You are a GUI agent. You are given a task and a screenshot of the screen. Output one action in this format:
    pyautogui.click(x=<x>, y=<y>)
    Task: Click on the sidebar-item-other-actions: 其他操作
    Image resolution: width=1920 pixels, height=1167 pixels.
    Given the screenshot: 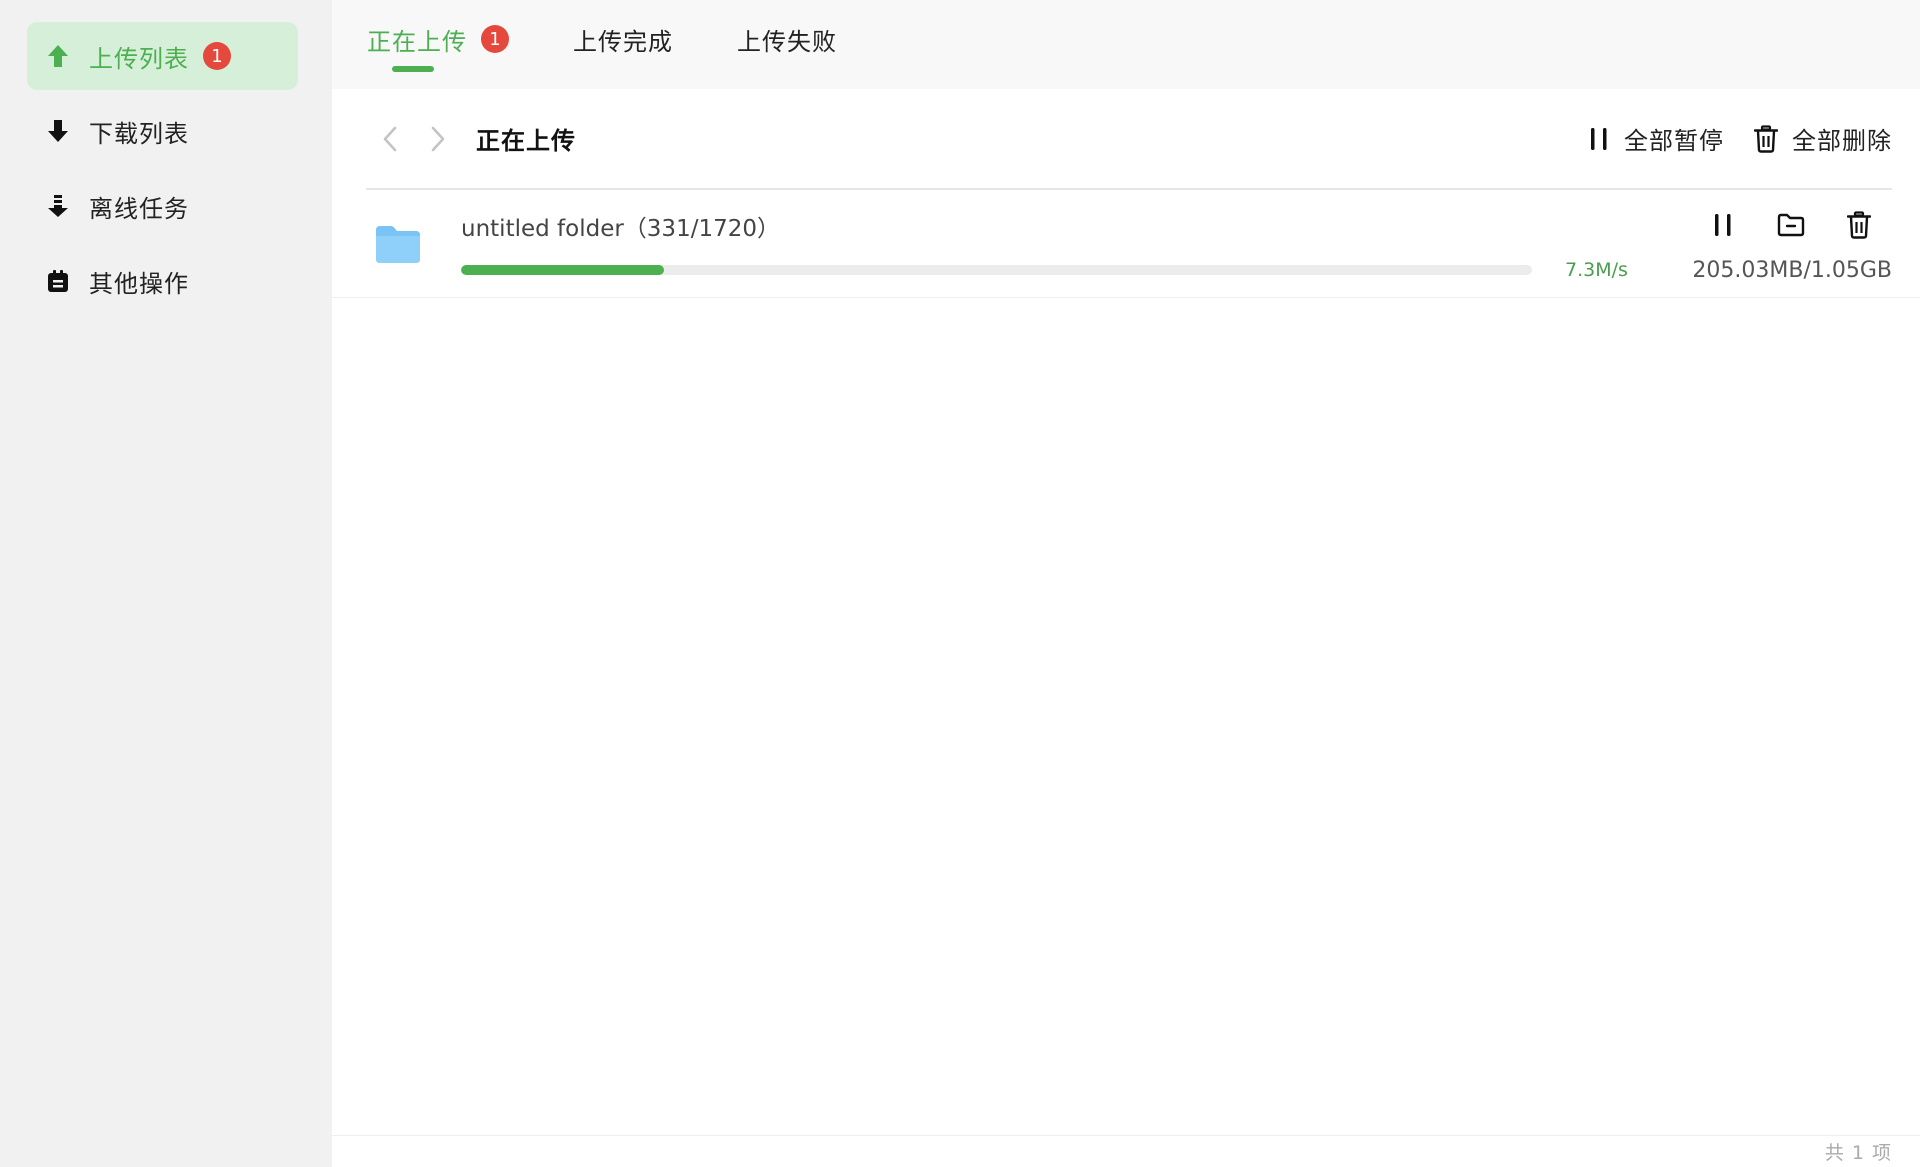 What is the action you would take?
    pyautogui.click(x=162, y=281)
    